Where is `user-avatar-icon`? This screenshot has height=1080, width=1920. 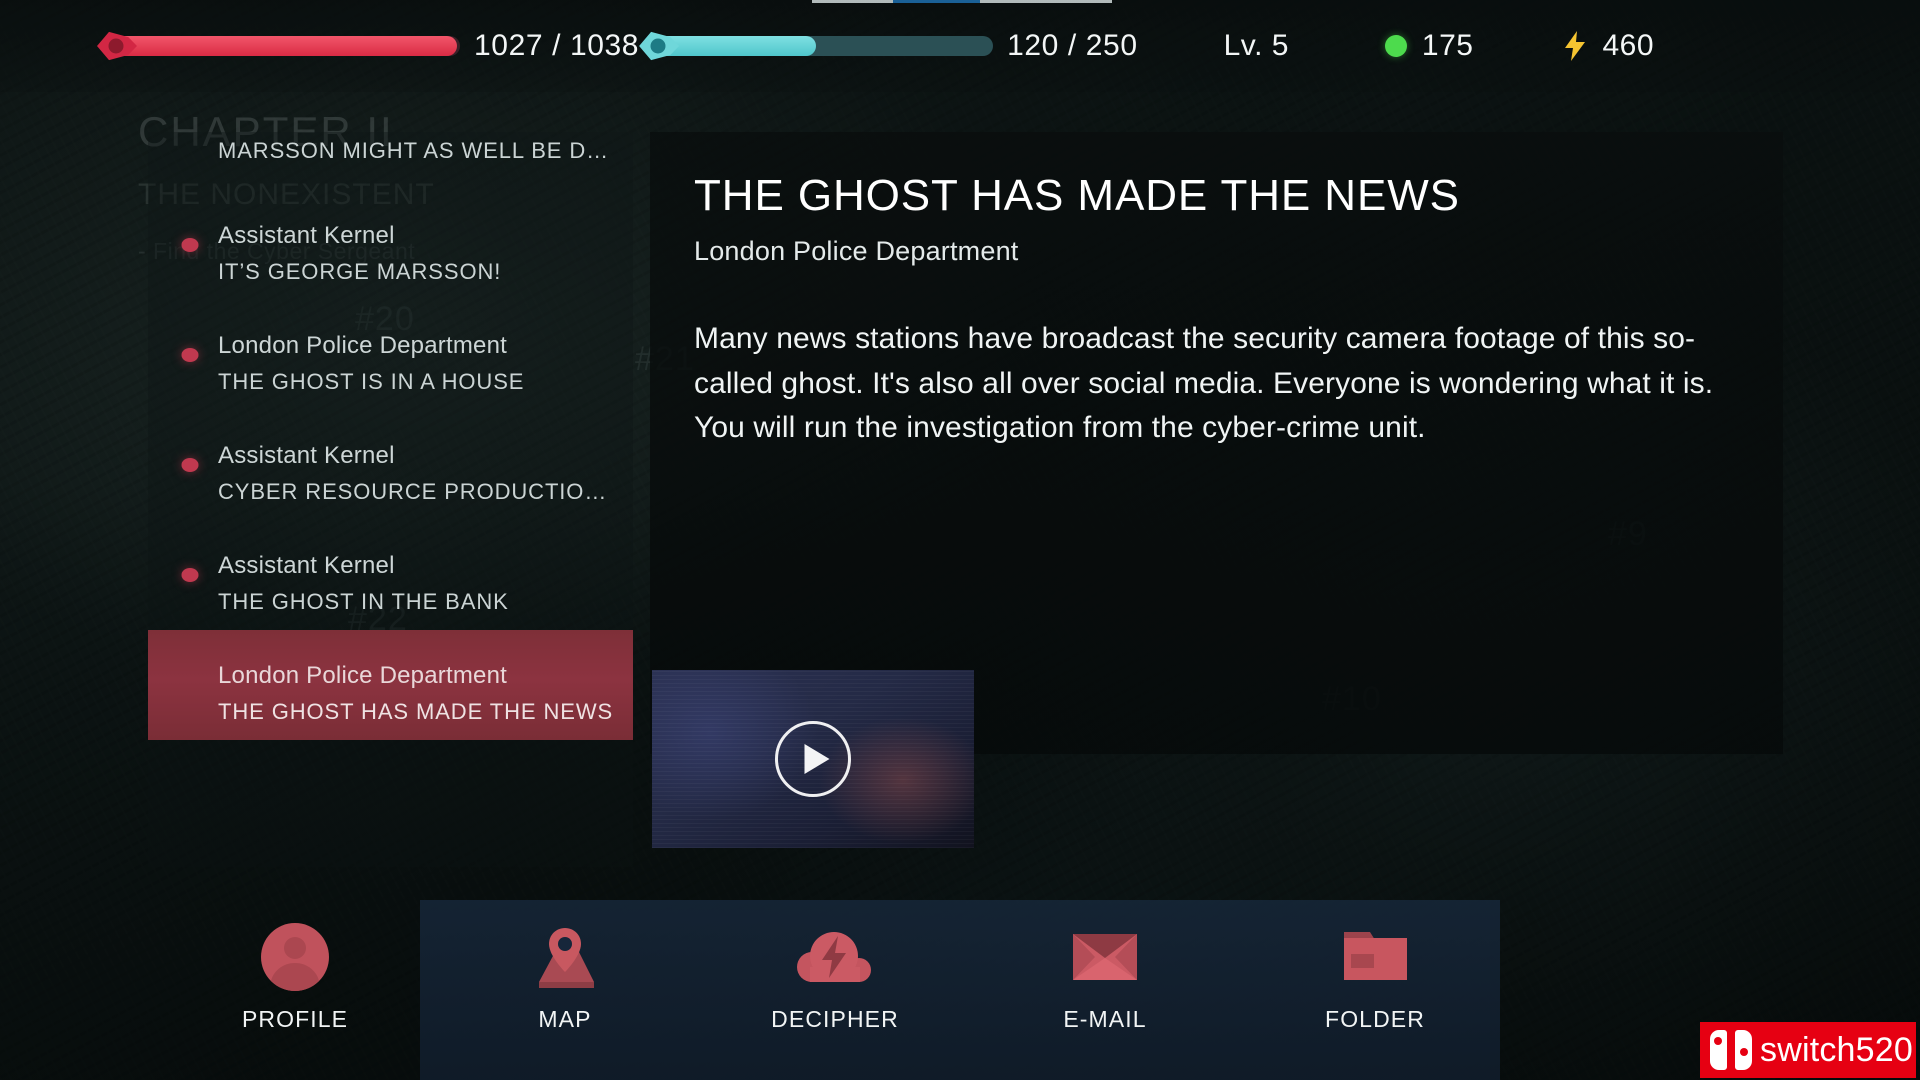 user-avatar-icon is located at coordinates (295, 957).